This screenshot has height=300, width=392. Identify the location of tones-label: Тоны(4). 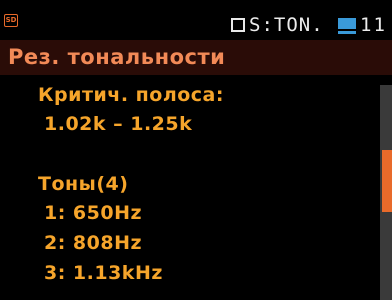
(83, 184).